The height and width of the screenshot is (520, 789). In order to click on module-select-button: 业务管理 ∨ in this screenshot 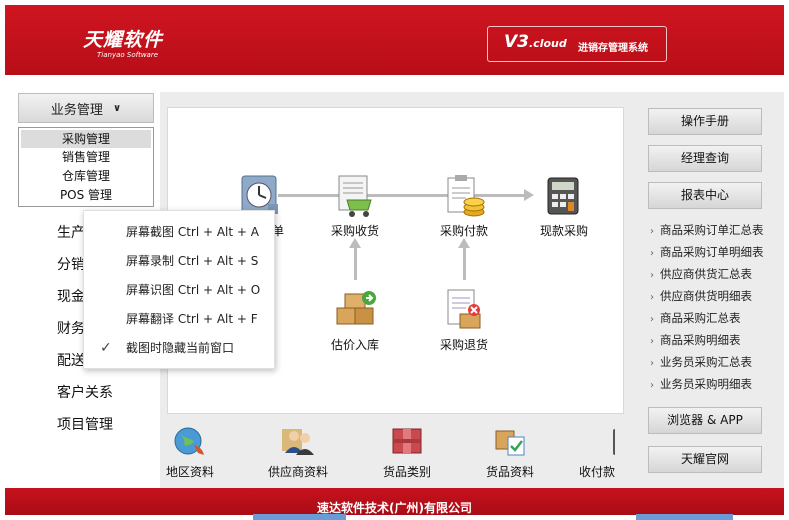, I will do `click(86, 108)`.